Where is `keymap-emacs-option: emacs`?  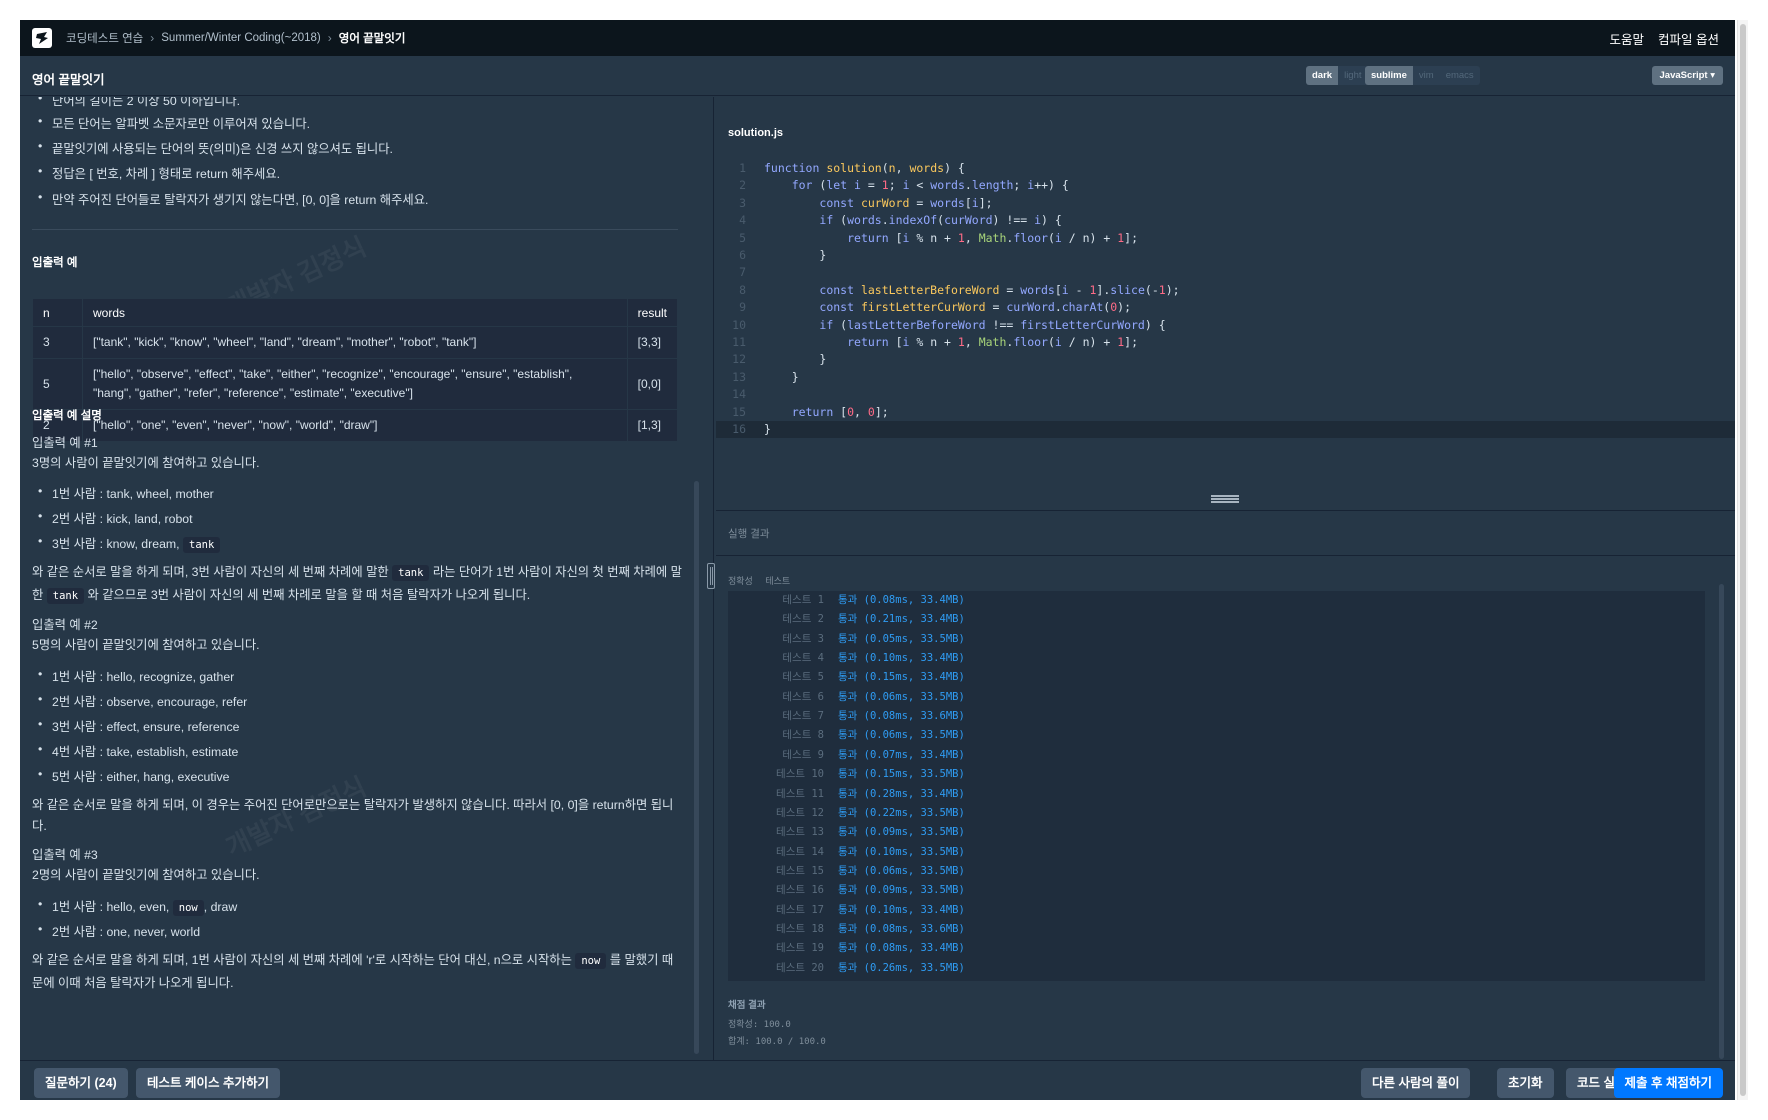
keymap-emacs-option: emacs is located at coordinates (1459, 75).